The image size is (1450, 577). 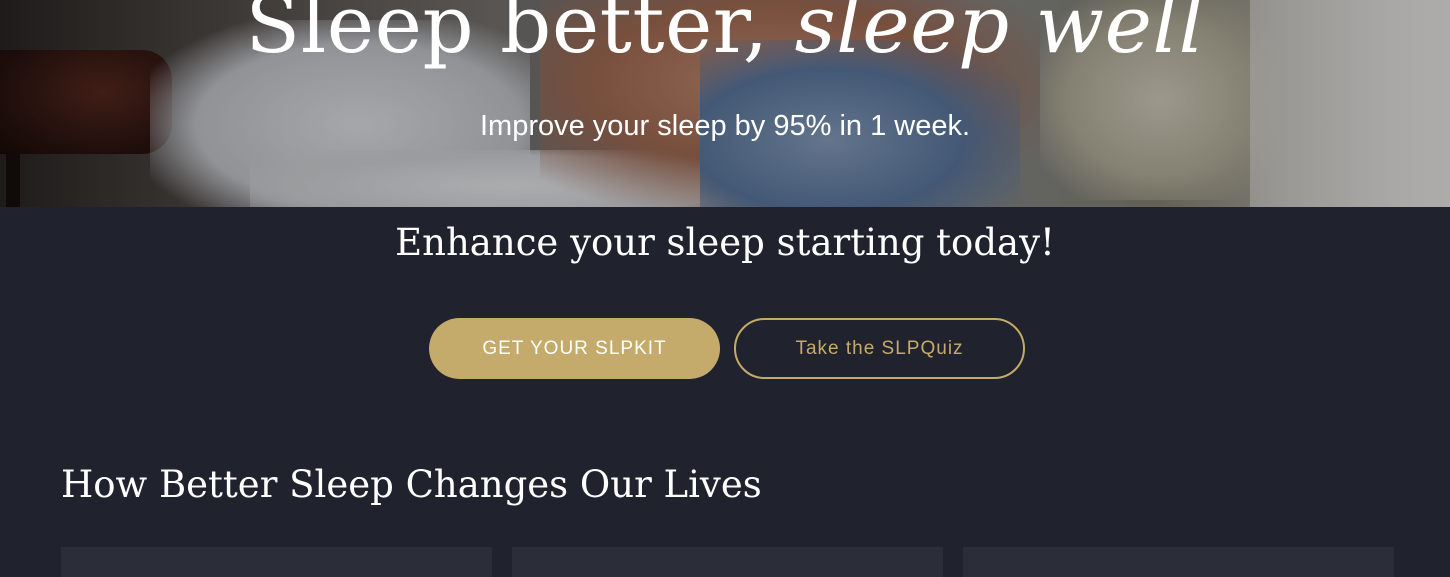 I want to click on hero-title: Sleep better, sleep well, so click(x=725, y=40).